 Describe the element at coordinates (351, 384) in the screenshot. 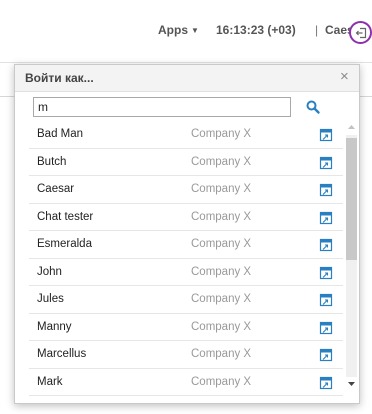

I see `scroll-down-arrow-icon` at that location.